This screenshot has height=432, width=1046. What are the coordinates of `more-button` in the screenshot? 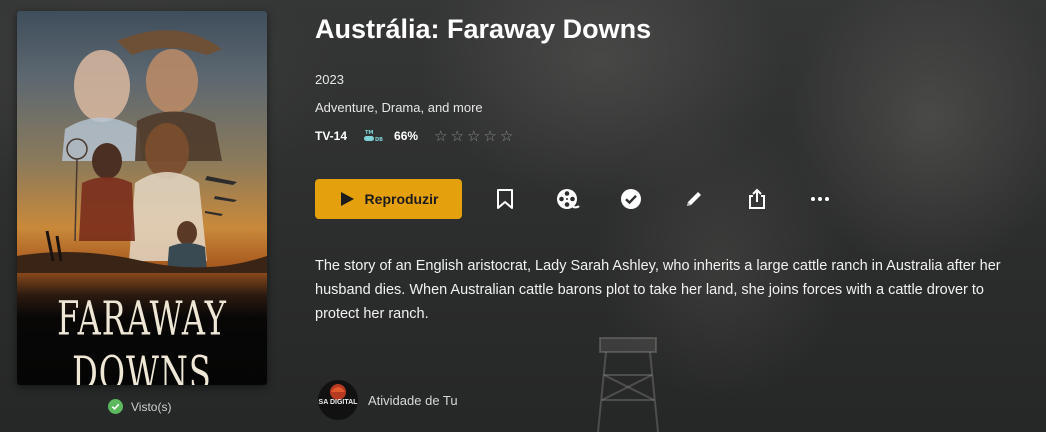 It's located at (820, 199).